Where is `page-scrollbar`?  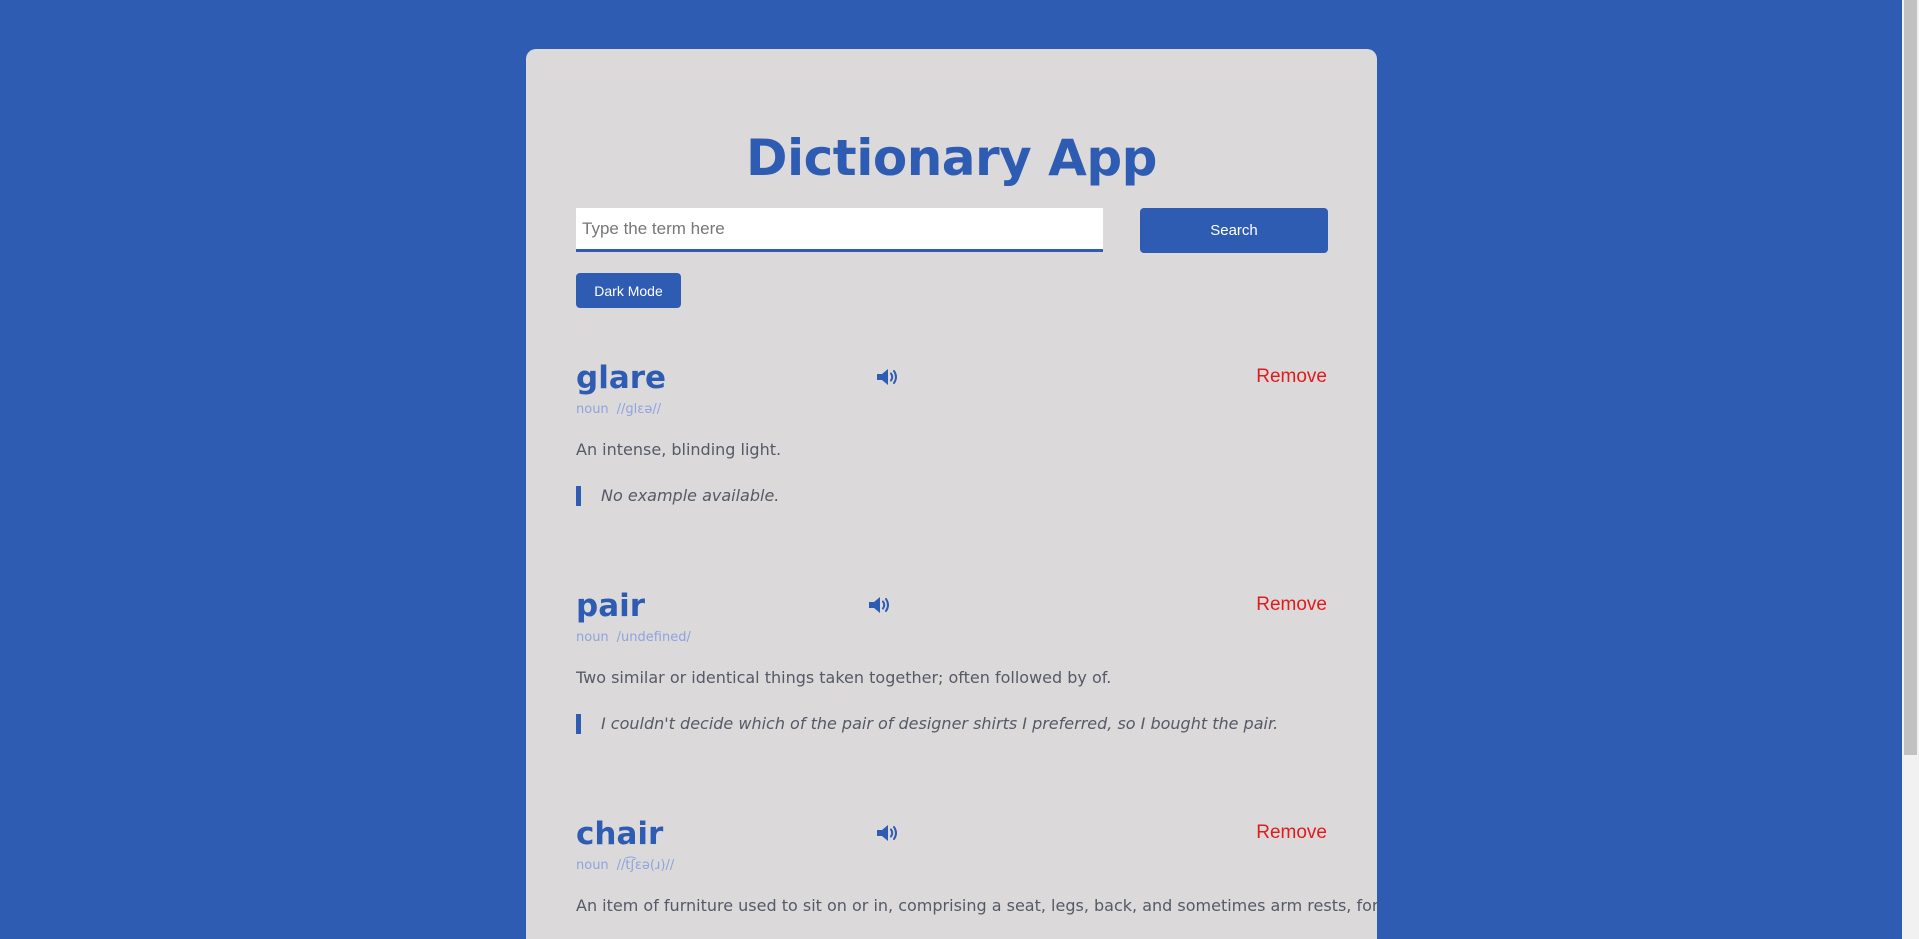 page-scrollbar is located at coordinates (1910, 469).